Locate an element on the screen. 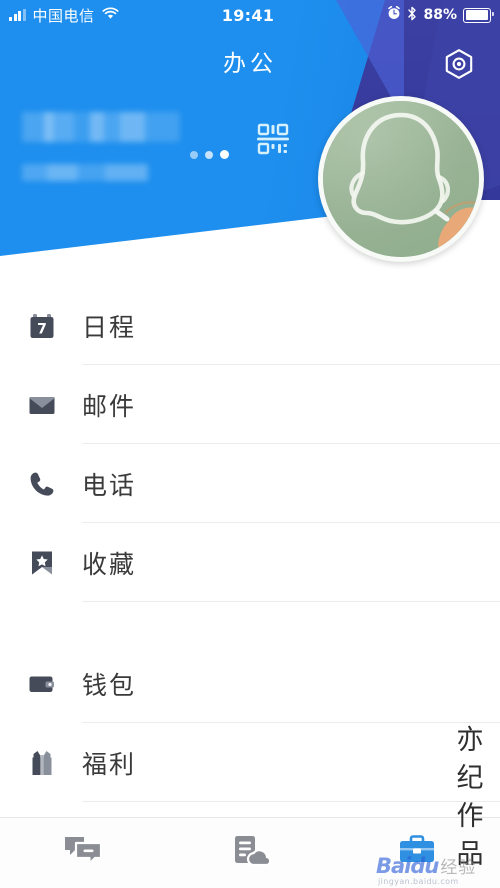 The height and width of the screenshot is (888, 500). document-cloud-icon is located at coordinates (250, 853).